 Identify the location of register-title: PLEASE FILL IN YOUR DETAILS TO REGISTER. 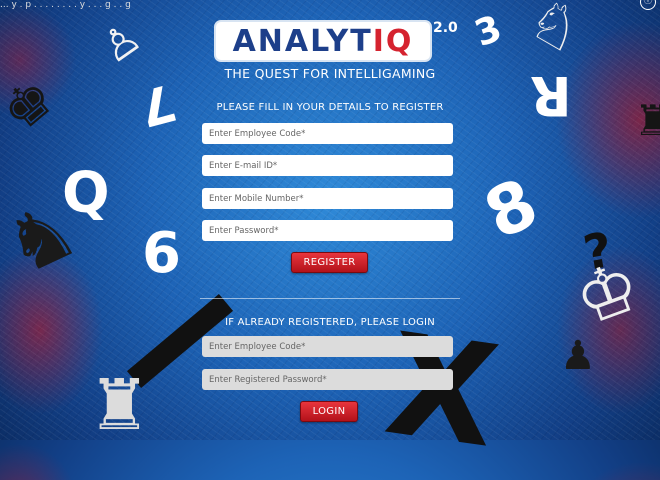
(330, 107).